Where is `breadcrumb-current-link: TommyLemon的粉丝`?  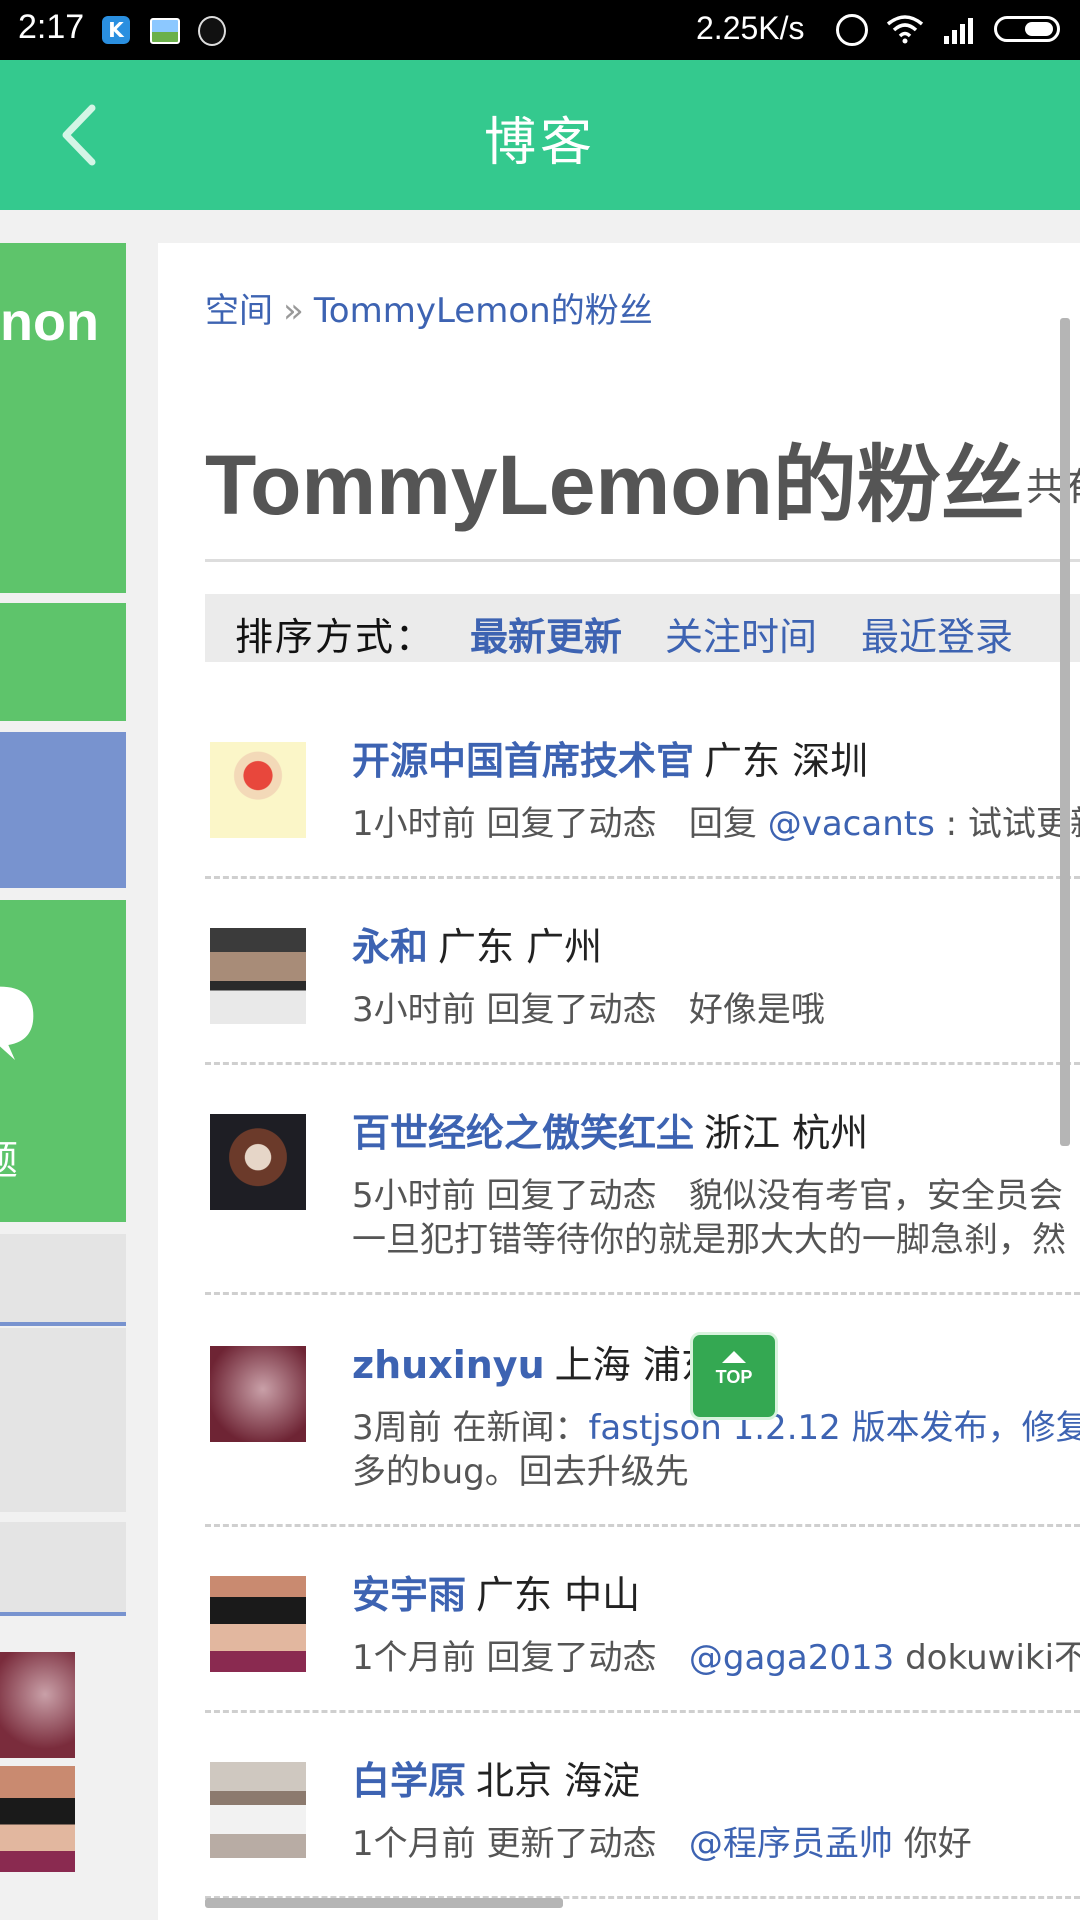 breadcrumb-current-link: TommyLemon的粉丝 is located at coordinates (483, 311).